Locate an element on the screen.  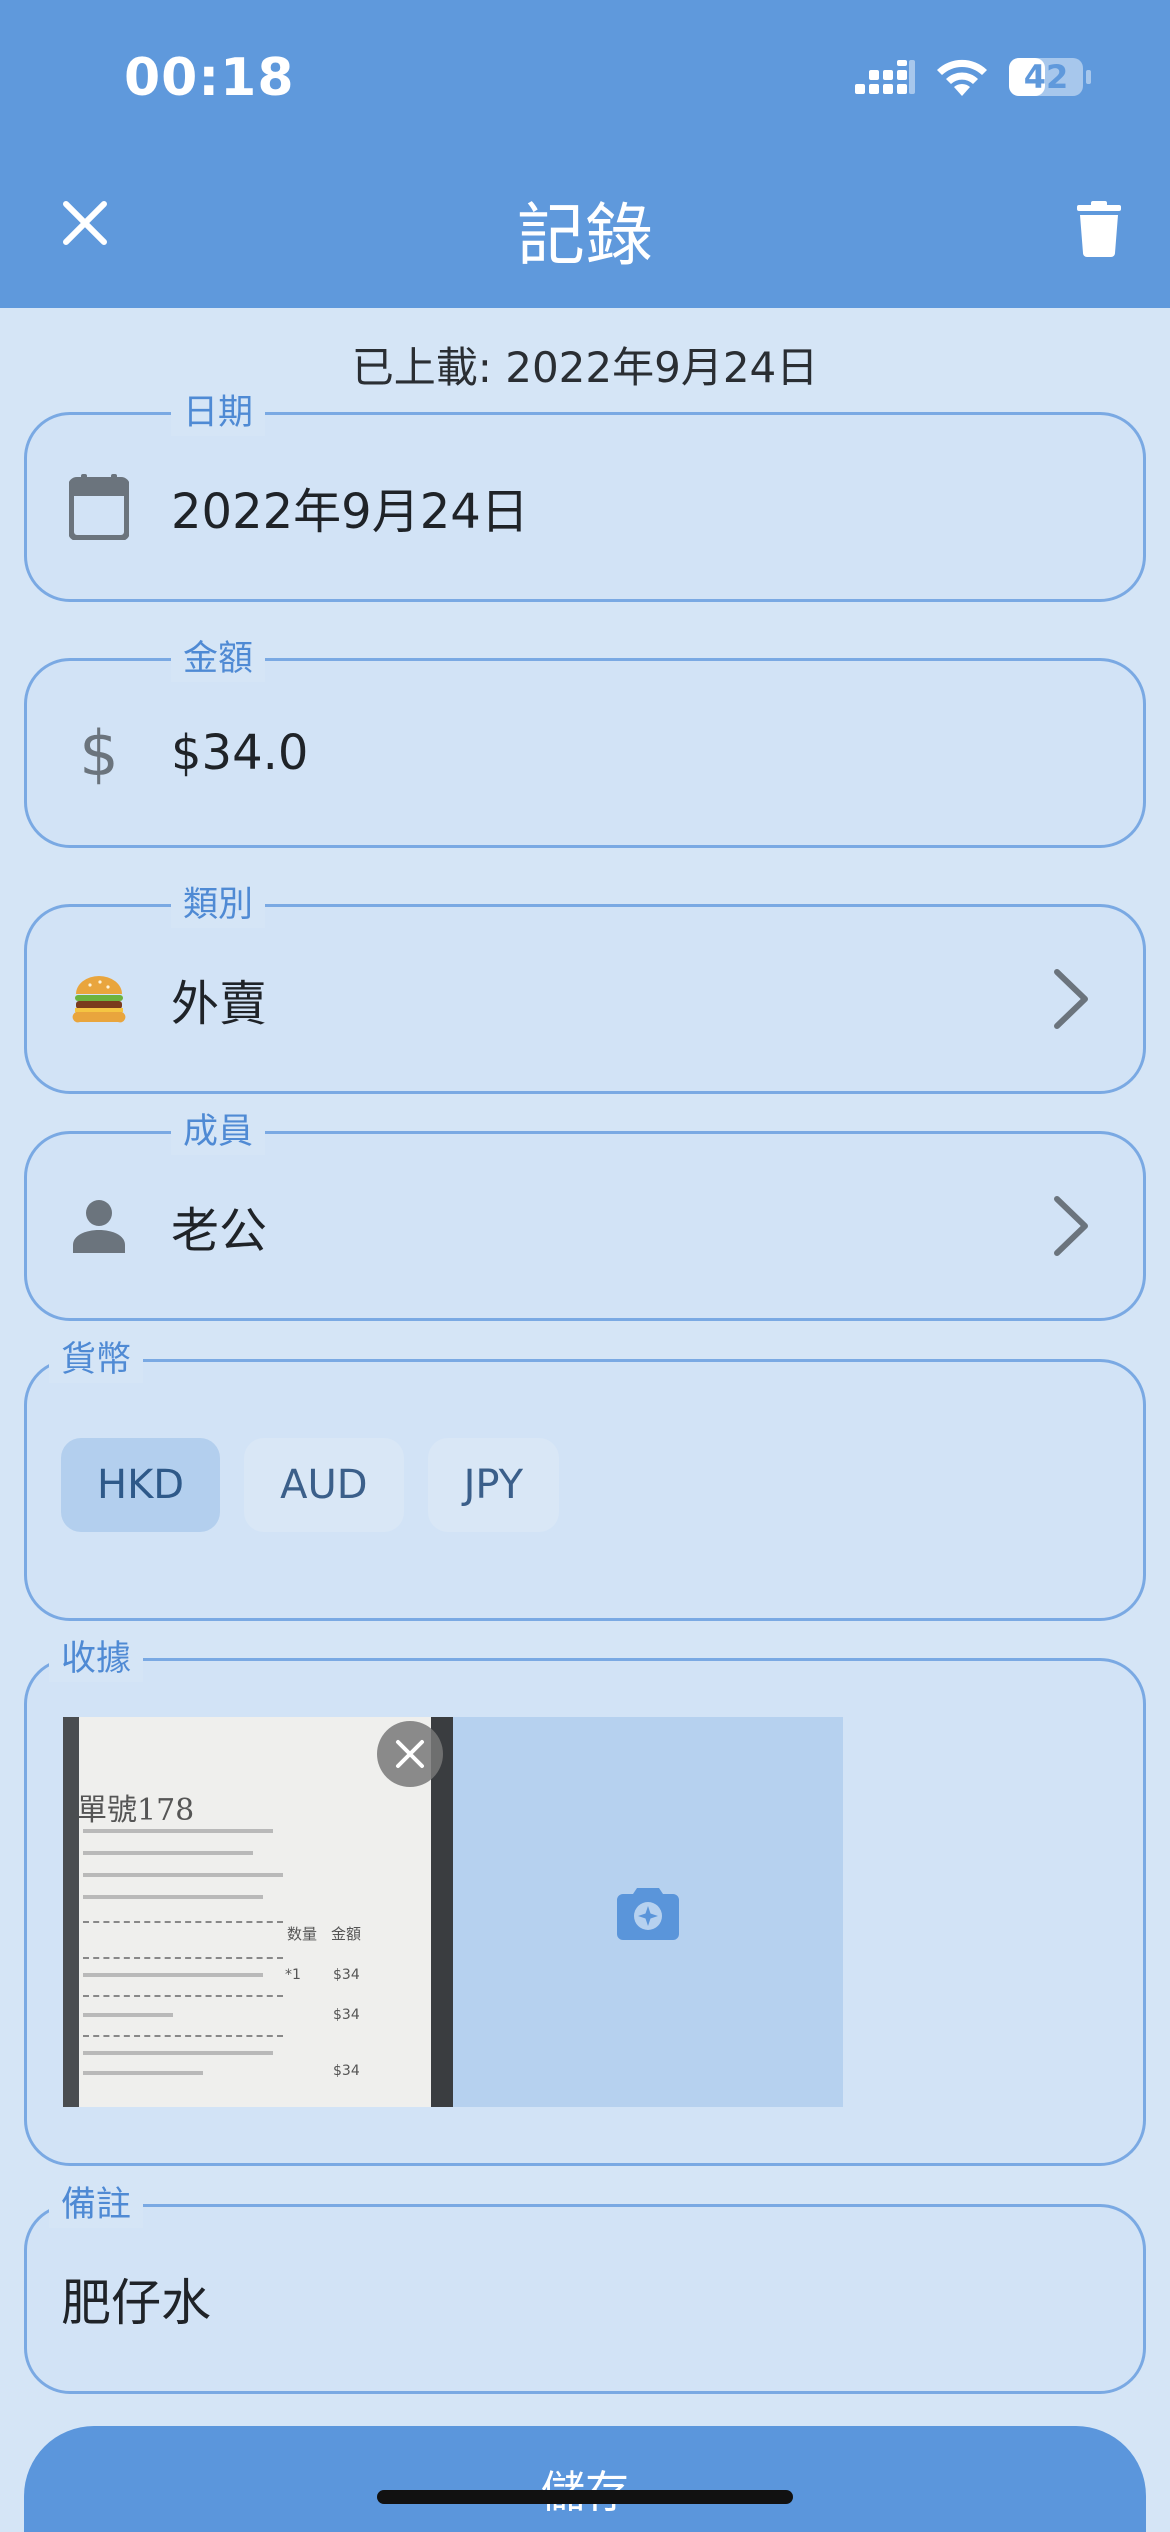
add-photo-button is located at coordinates (648, 1912).